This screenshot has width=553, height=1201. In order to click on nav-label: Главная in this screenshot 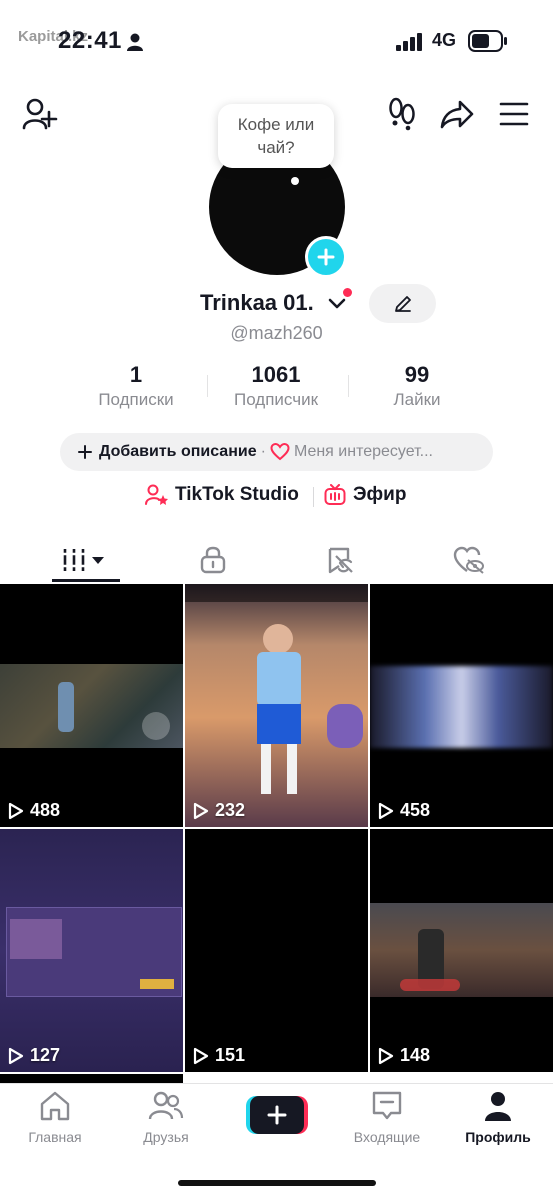, I will do `click(55, 1137)`.